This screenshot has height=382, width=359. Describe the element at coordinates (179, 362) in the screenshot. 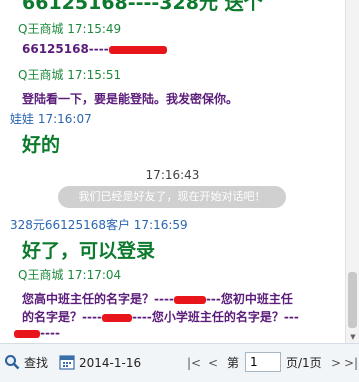

I see `history-toolbar: 查找 2014-1-16 |< < 第 页/1页 > >|` at that location.